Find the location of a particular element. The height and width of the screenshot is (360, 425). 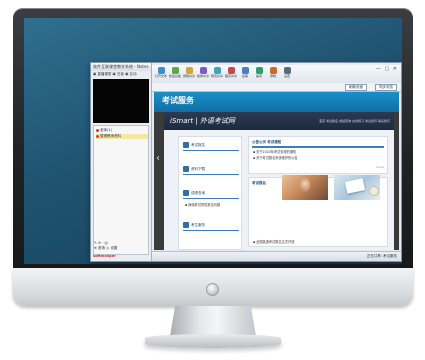

side-item-results: 成绩查询 is located at coordinates (211, 194).